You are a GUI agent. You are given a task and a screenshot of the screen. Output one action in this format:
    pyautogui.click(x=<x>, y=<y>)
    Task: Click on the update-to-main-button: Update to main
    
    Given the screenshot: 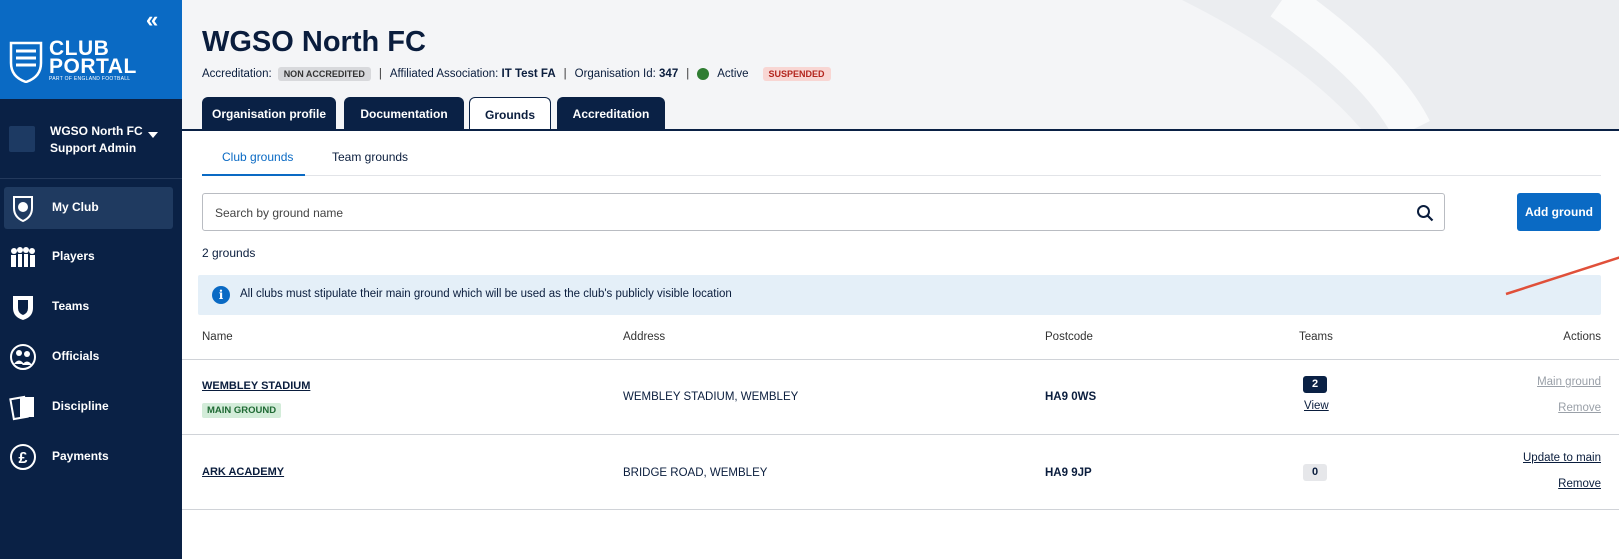 What is the action you would take?
    pyautogui.click(x=1562, y=458)
    